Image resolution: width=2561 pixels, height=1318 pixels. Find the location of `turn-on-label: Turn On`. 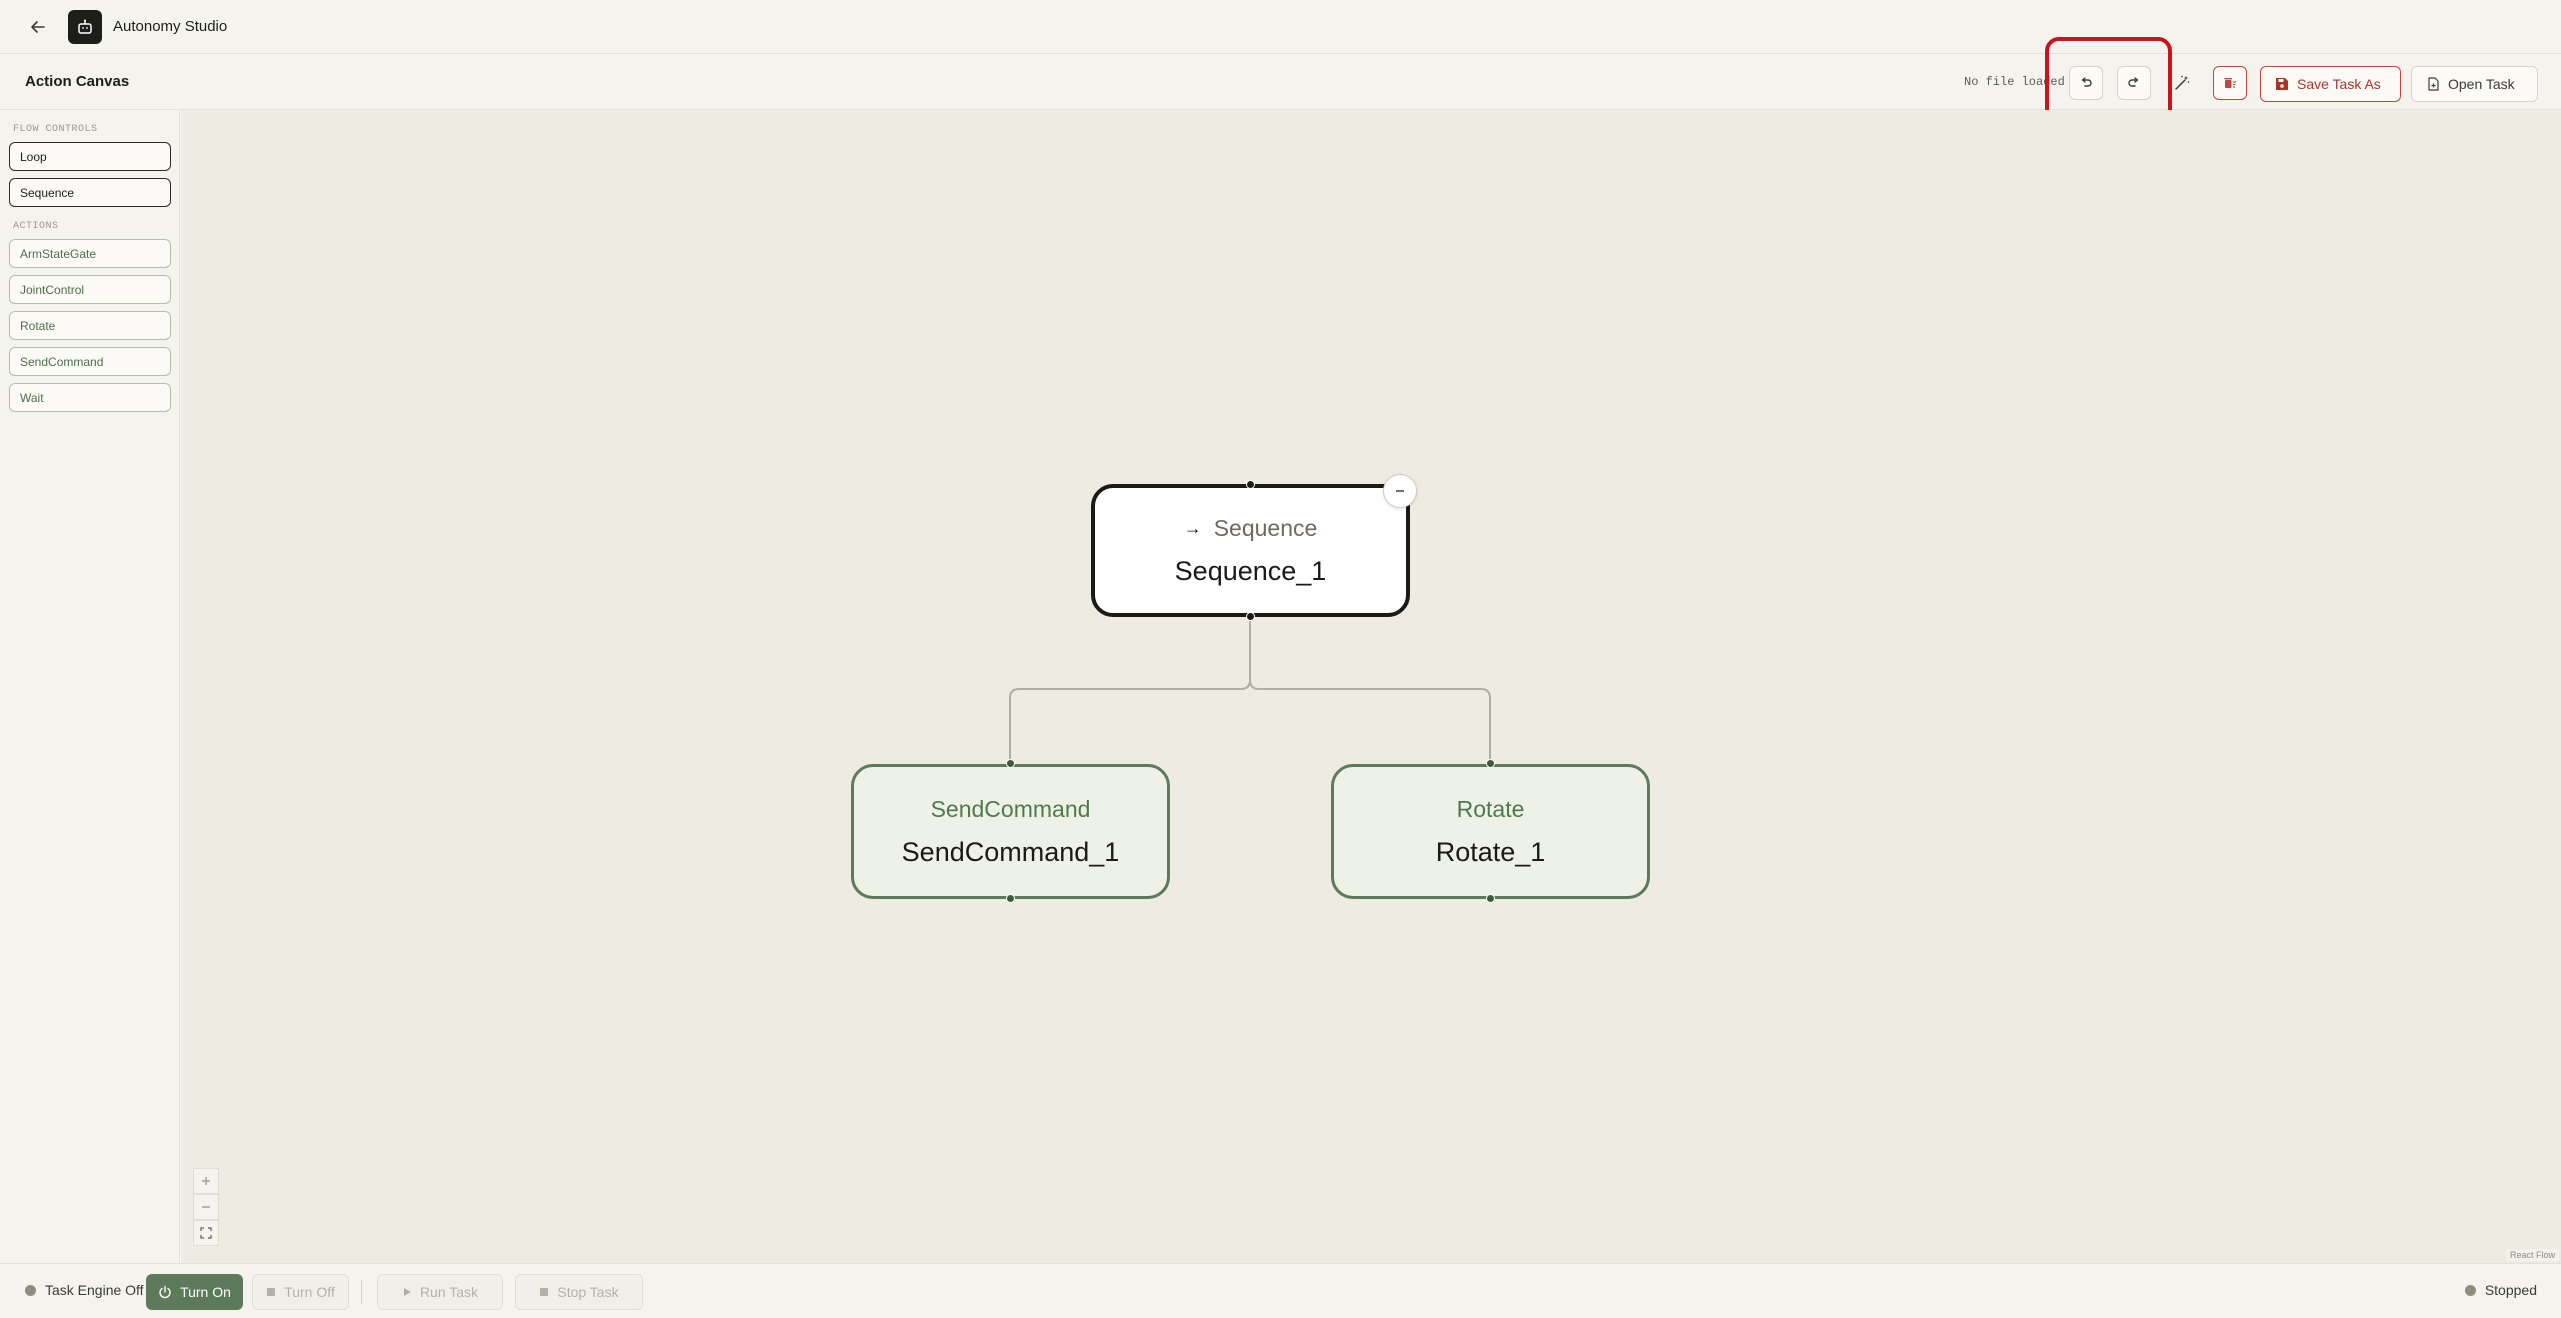

turn-on-label: Turn On is located at coordinates (205, 1292).